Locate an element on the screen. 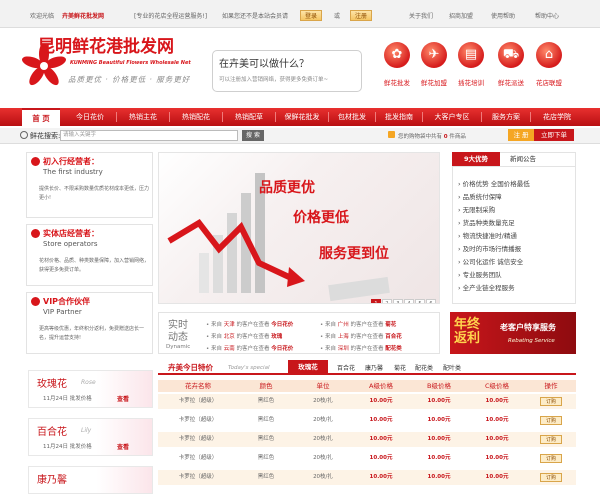 The width and height of the screenshot is (600, 494). flower-en: Rose is located at coordinates (88, 382).